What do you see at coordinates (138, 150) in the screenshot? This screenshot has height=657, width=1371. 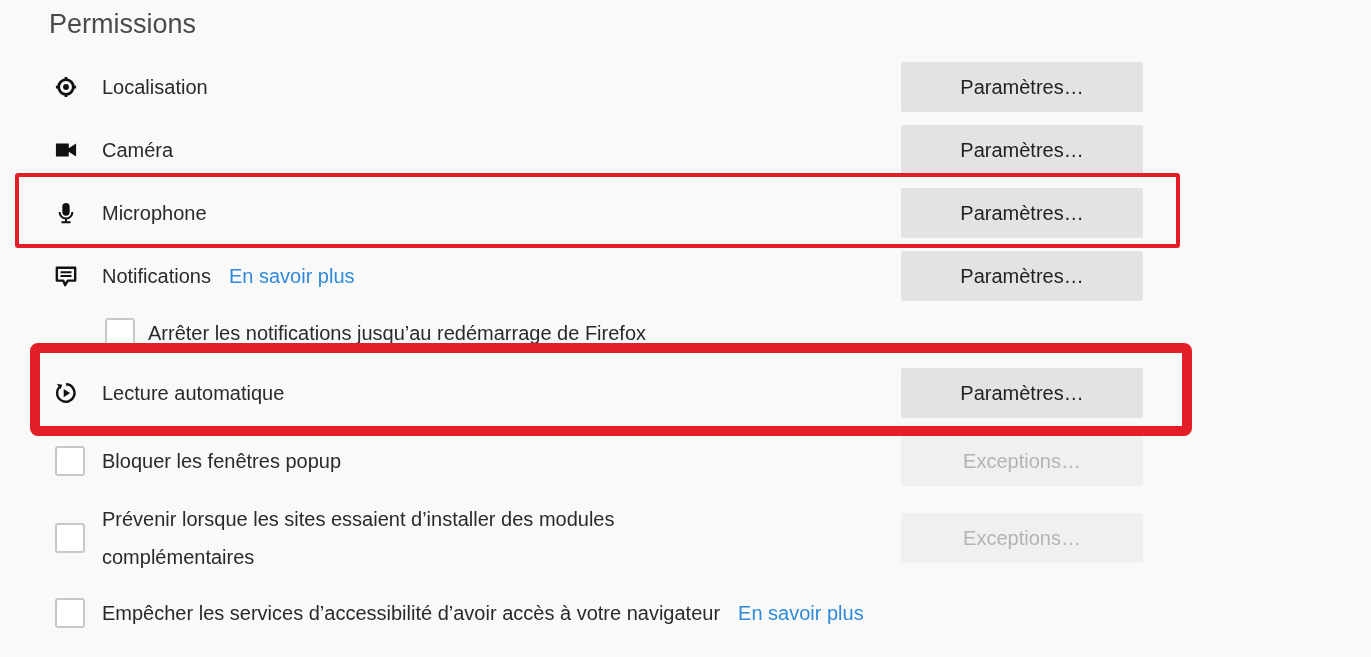 I see `permission-label: Caméra` at bounding box center [138, 150].